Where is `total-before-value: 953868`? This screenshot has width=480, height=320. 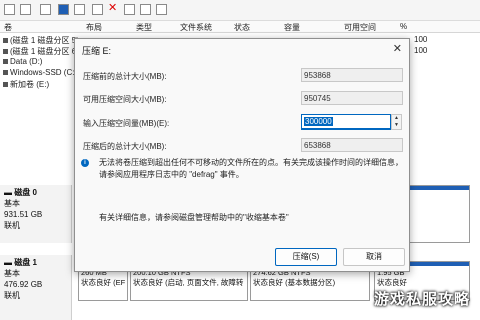 total-before-value: 953868 is located at coordinates (352, 75).